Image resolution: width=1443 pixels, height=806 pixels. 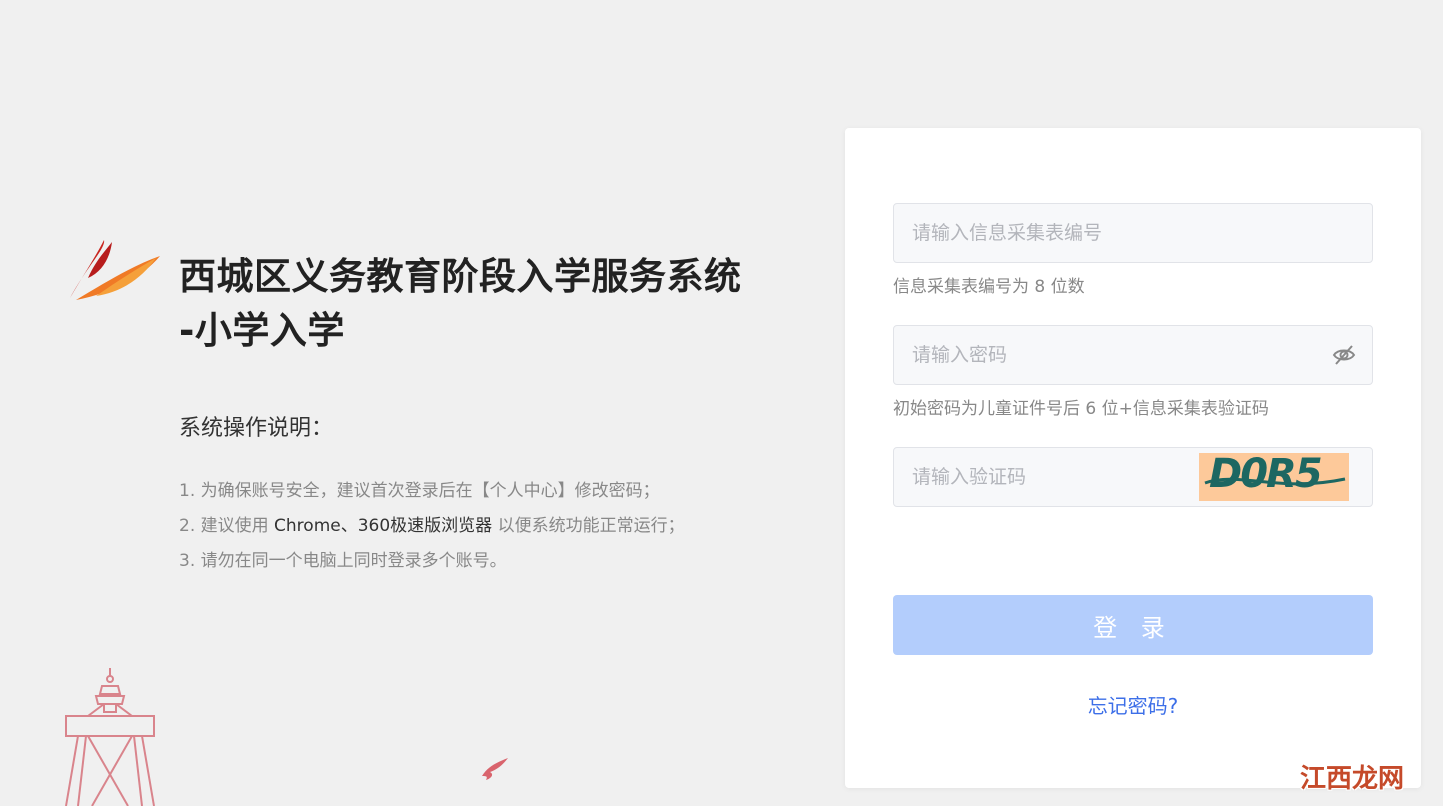 I want to click on password-field, so click(x=1133, y=355).